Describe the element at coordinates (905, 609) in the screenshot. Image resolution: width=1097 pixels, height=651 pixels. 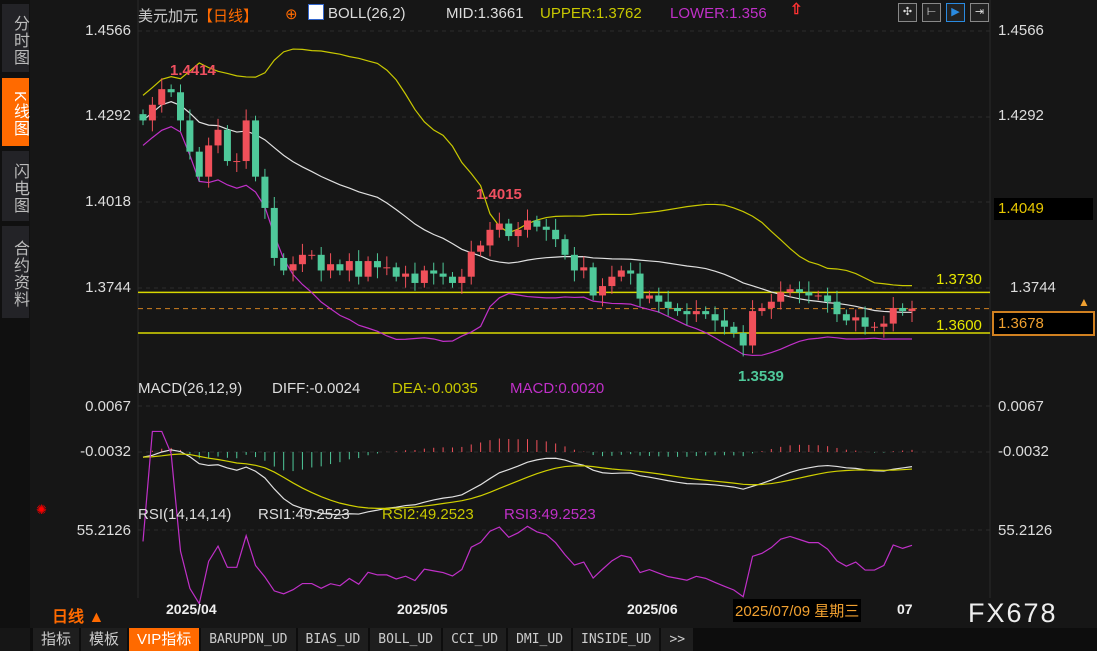
I see `time-label: 07` at that location.